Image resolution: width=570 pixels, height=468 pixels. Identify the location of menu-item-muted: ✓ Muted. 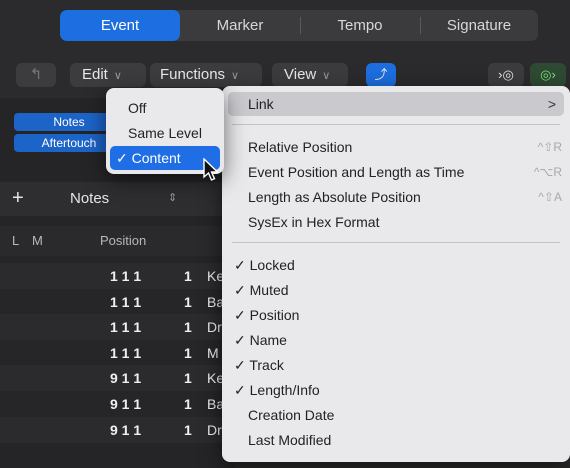
(396, 290).